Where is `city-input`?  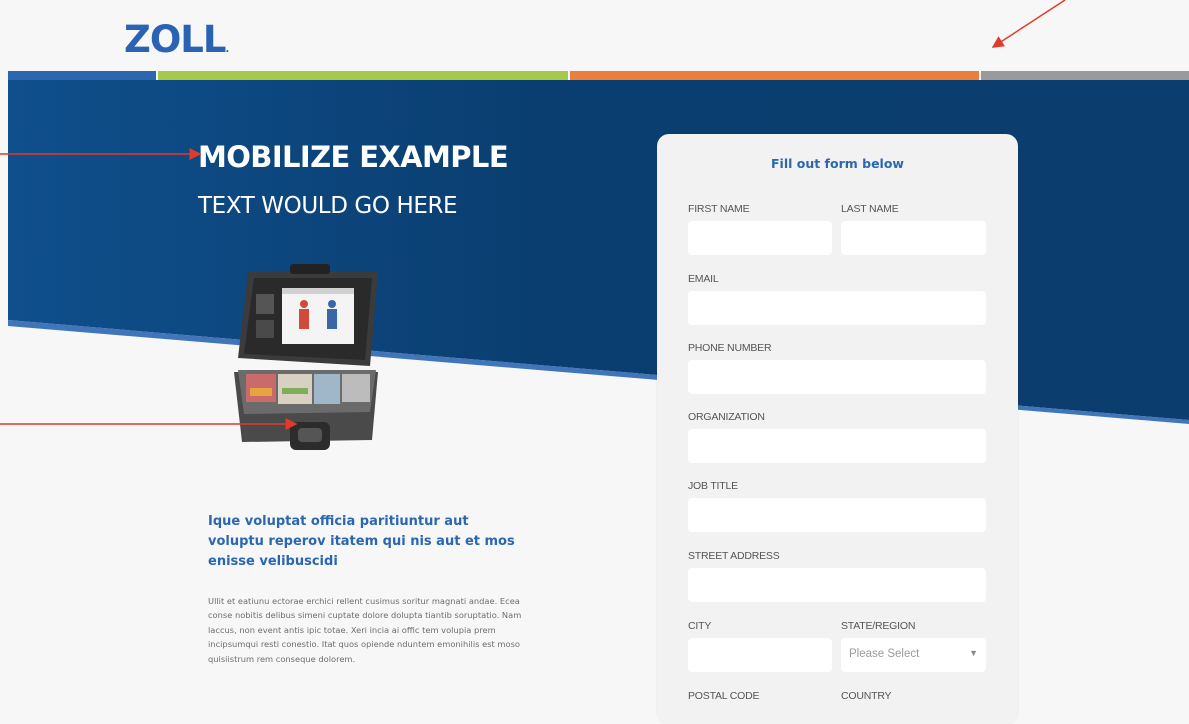 city-input is located at coordinates (760, 655).